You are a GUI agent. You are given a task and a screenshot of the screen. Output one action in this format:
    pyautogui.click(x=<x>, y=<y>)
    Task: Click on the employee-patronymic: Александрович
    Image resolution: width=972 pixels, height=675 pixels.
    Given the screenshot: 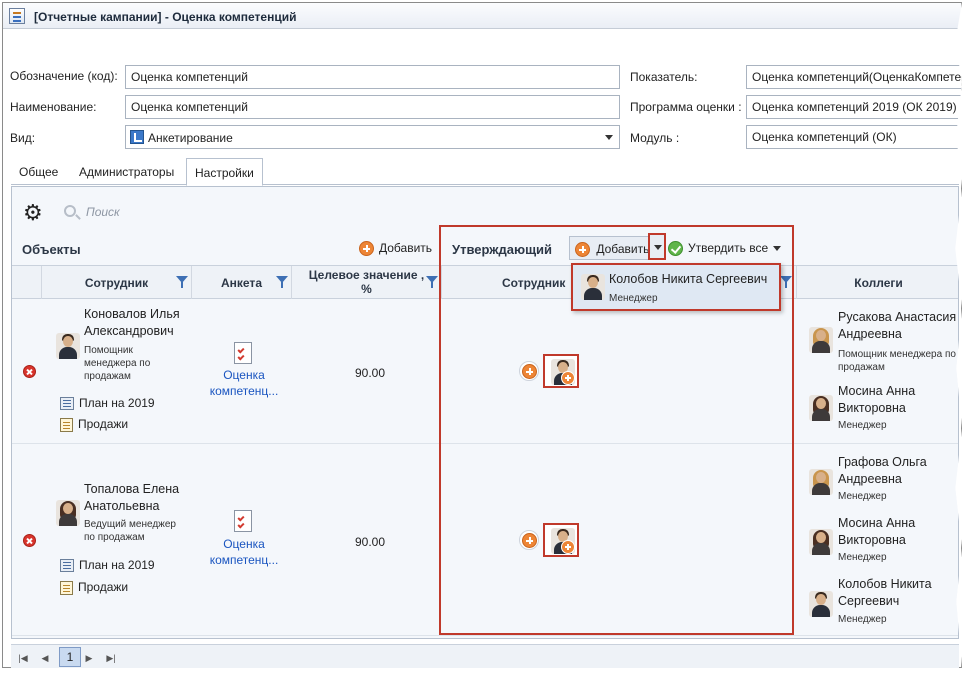 What is the action you would take?
    pyautogui.click(x=129, y=331)
    